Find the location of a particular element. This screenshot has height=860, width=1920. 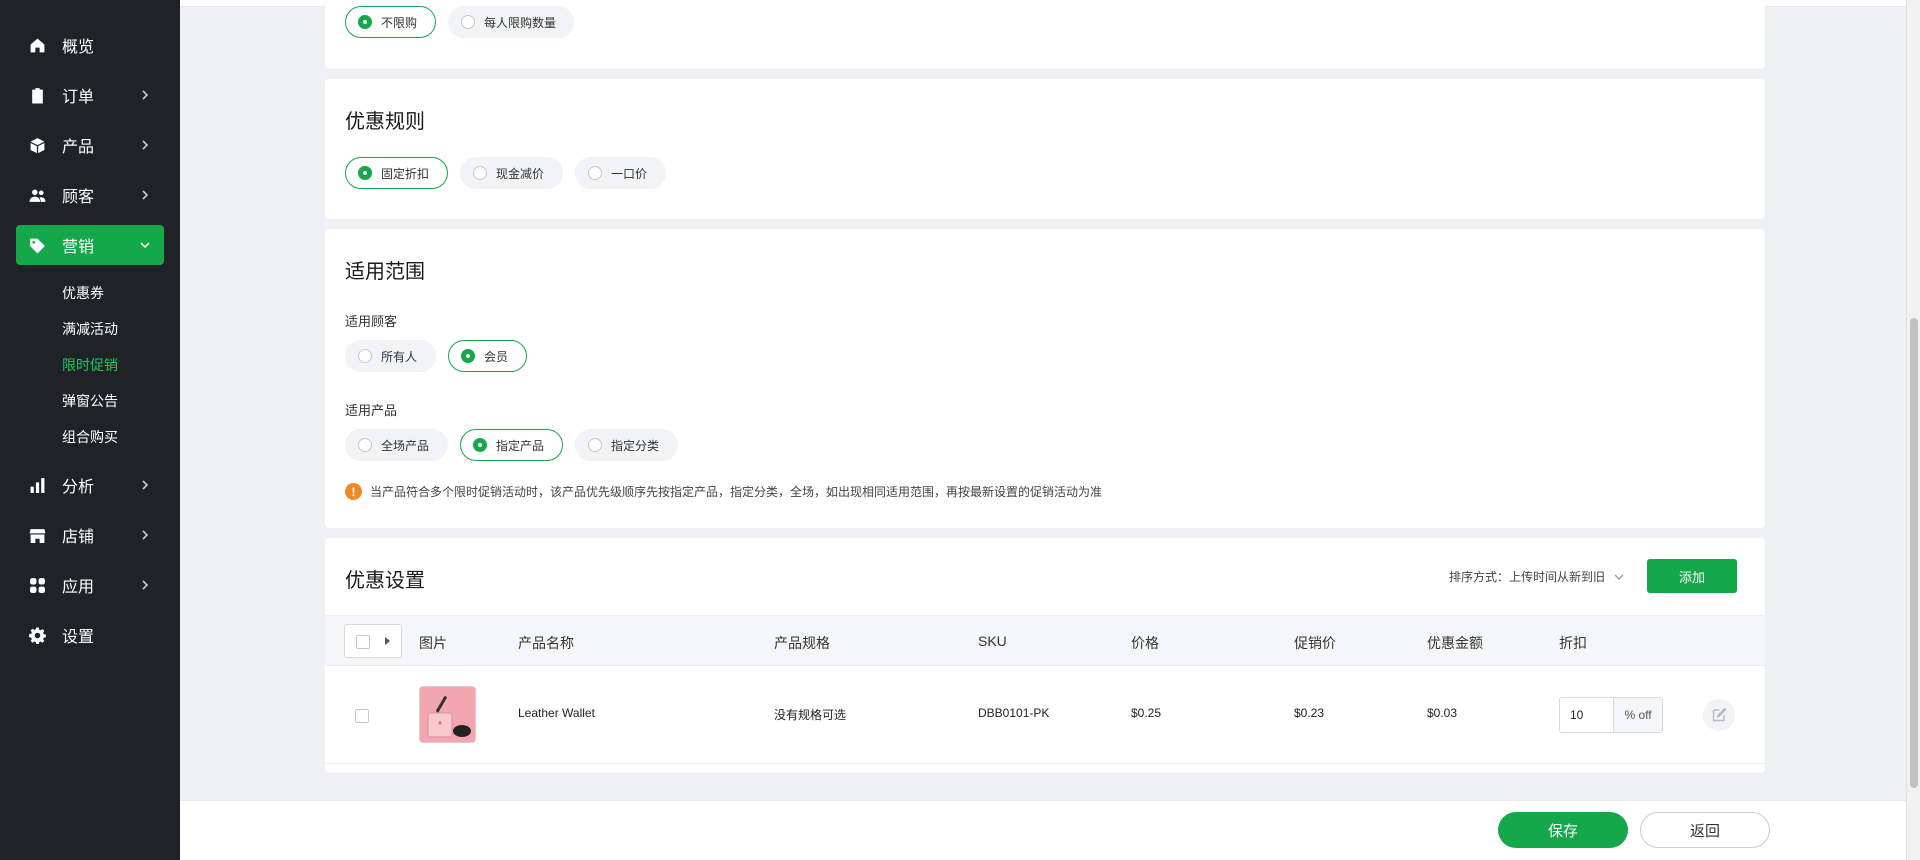

radio-per-person-limit: 每人限购数量 is located at coordinates (511, 22).